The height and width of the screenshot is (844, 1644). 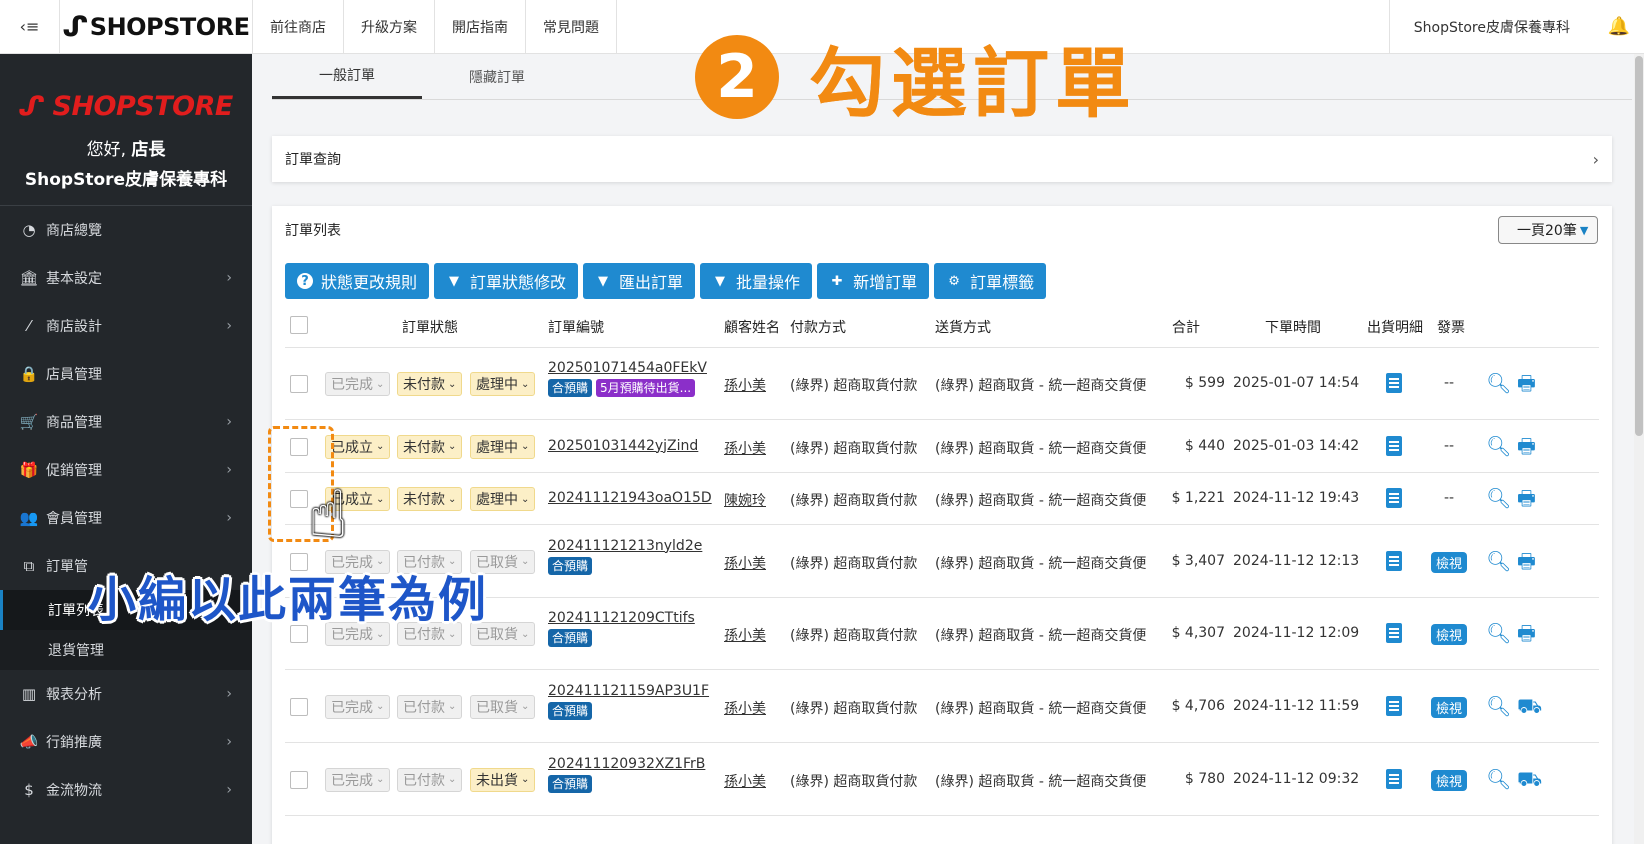 I want to click on shipping-method: (綠界) 超商取貨 - 統一超商交貨便, so click(x=1041, y=448).